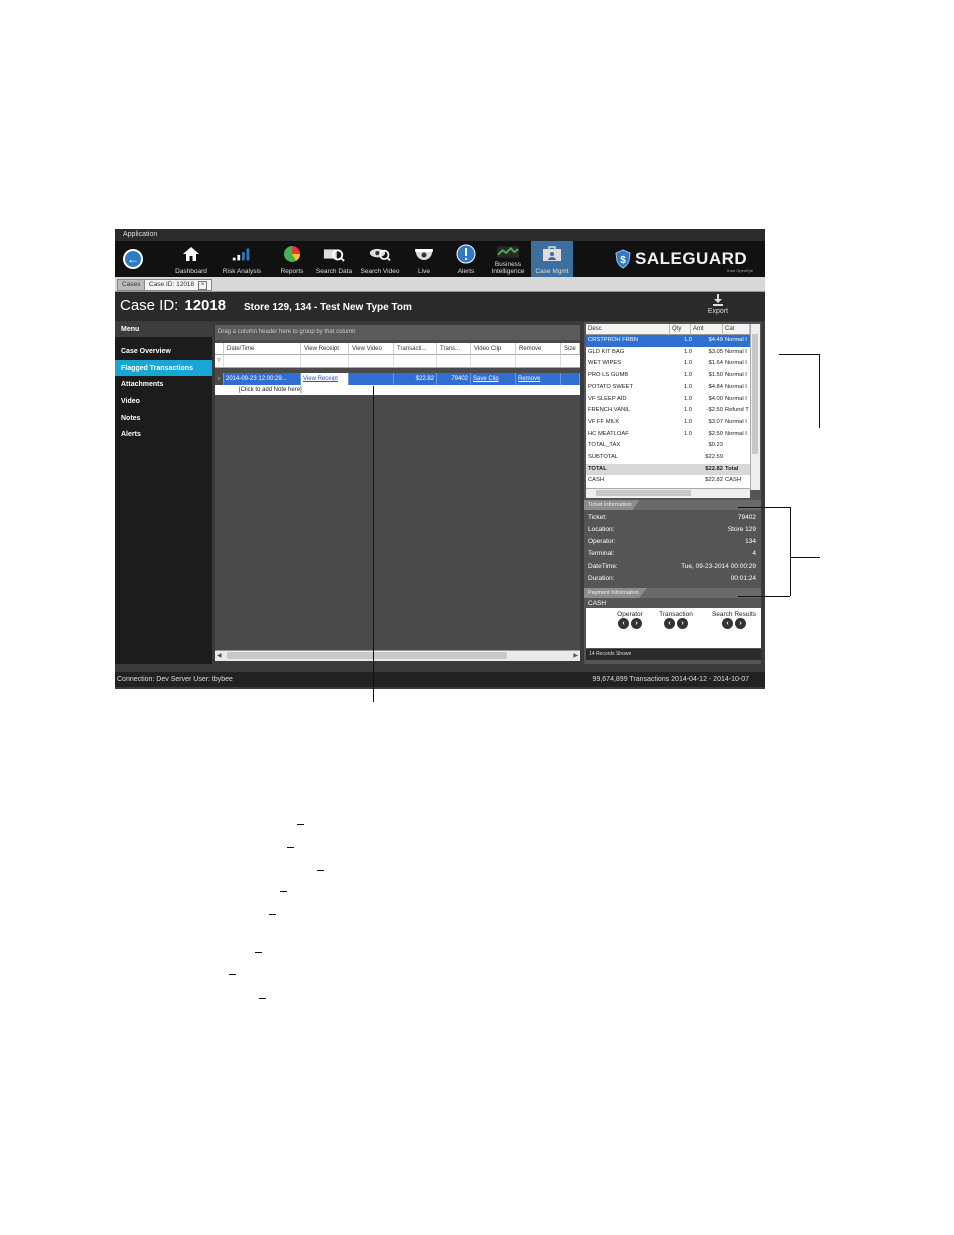 This screenshot has width=954, height=1235. I want to click on risk-analysis-label: Risk Analysis, so click(242, 271).